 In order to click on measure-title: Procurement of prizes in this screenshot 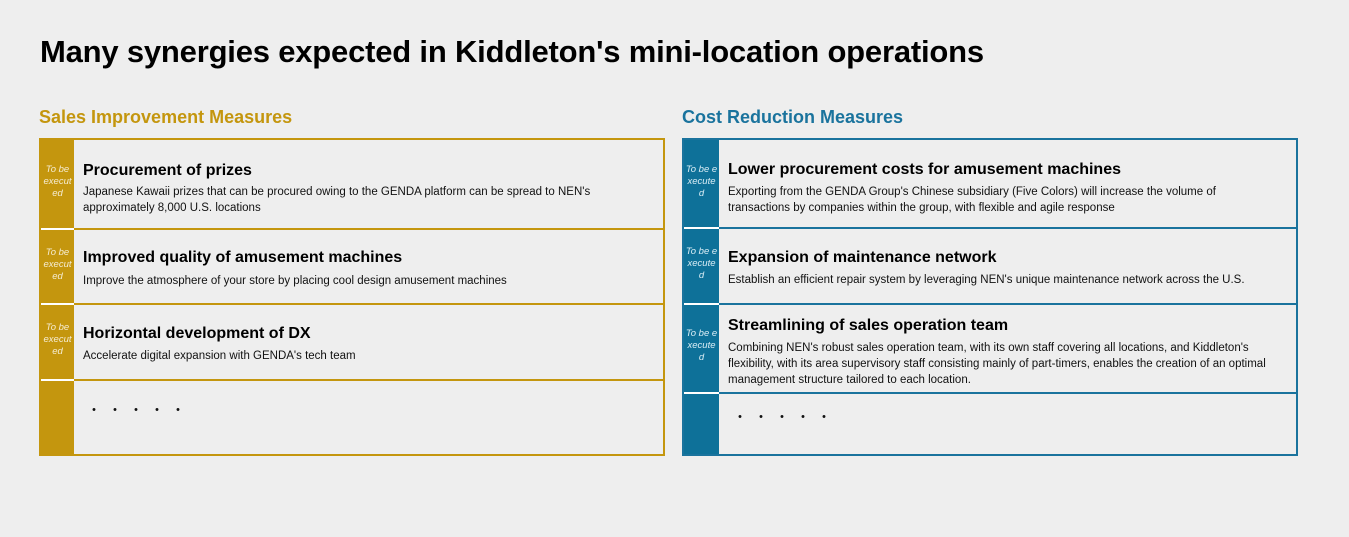, I will do `click(167, 170)`.